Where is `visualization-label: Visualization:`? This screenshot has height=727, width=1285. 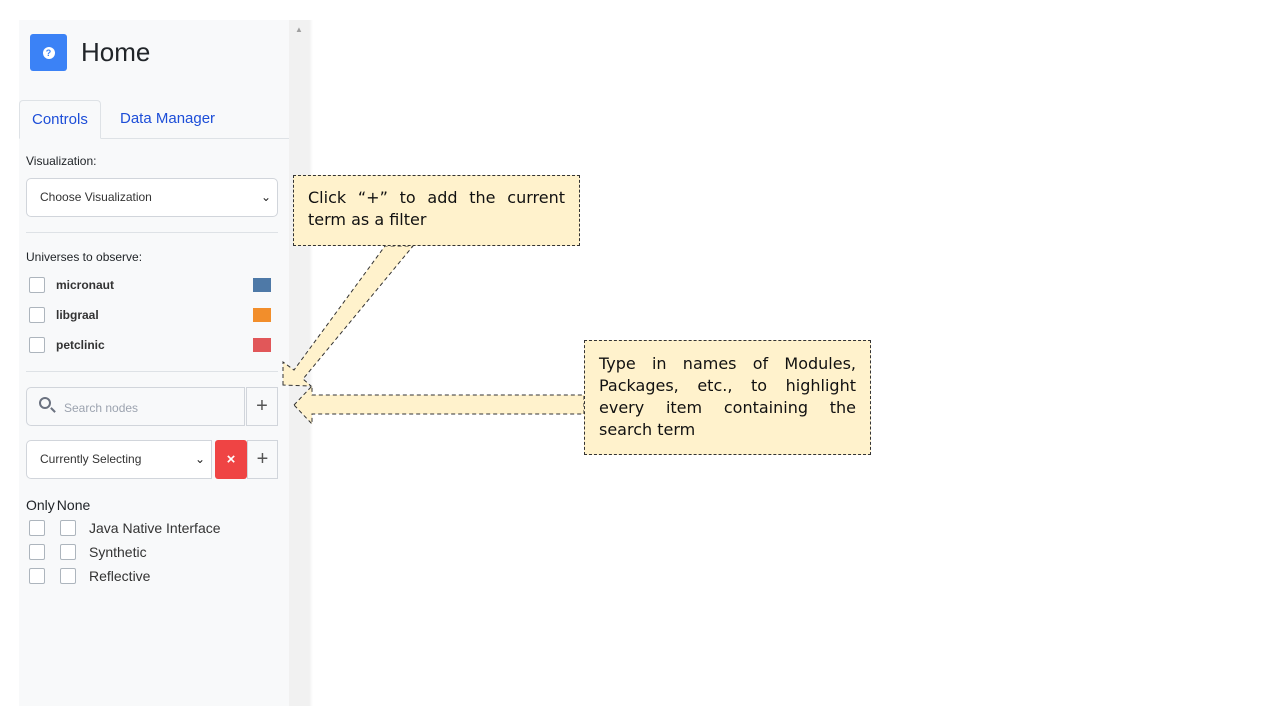
visualization-label: Visualization: is located at coordinates (61, 161).